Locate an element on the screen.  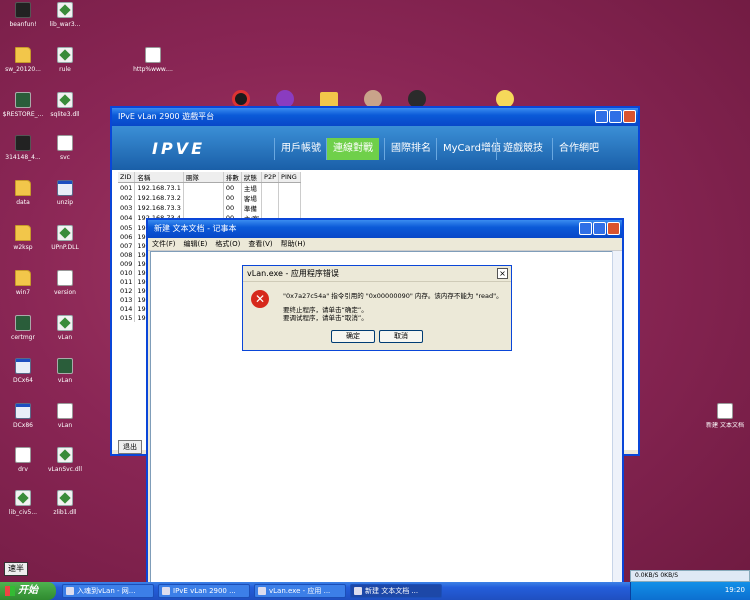
tab-game-competition: 遊戲競技 is located at coordinates (522, 149).